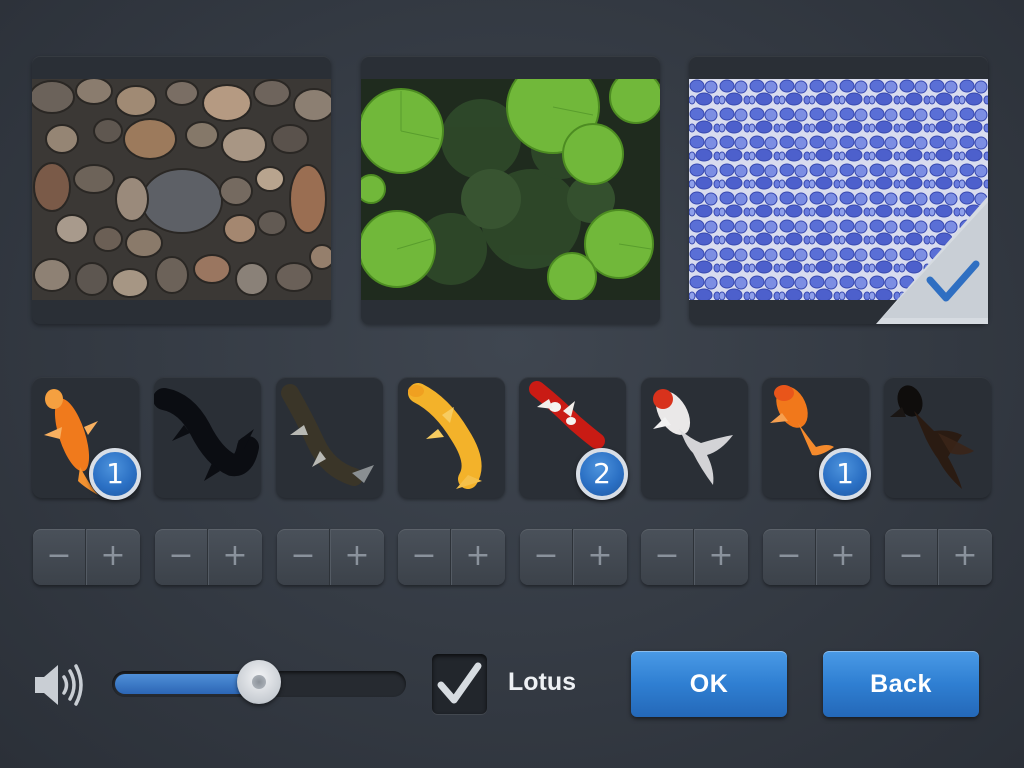 The width and height of the screenshot is (1024, 768). I want to click on background-option-blue-mosaic, so click(838, 190).